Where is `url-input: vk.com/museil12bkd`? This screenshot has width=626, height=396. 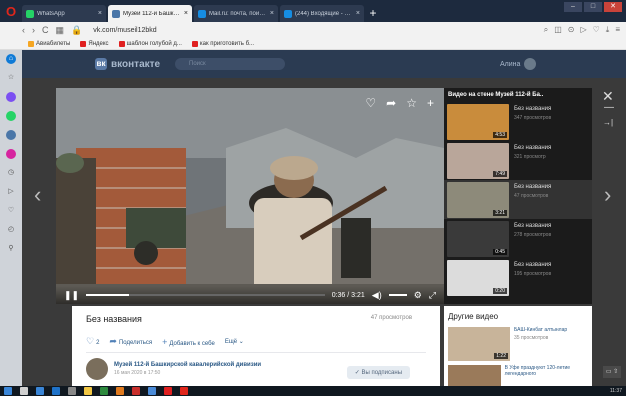
url-input: vk.com/museil12bkd is located at coordinates (124, 30).